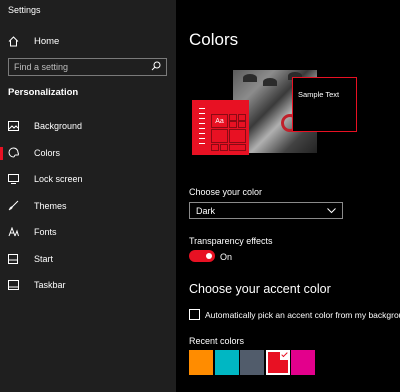  I want to click on recent-colors-label: Recent colors, so click(217, 341).